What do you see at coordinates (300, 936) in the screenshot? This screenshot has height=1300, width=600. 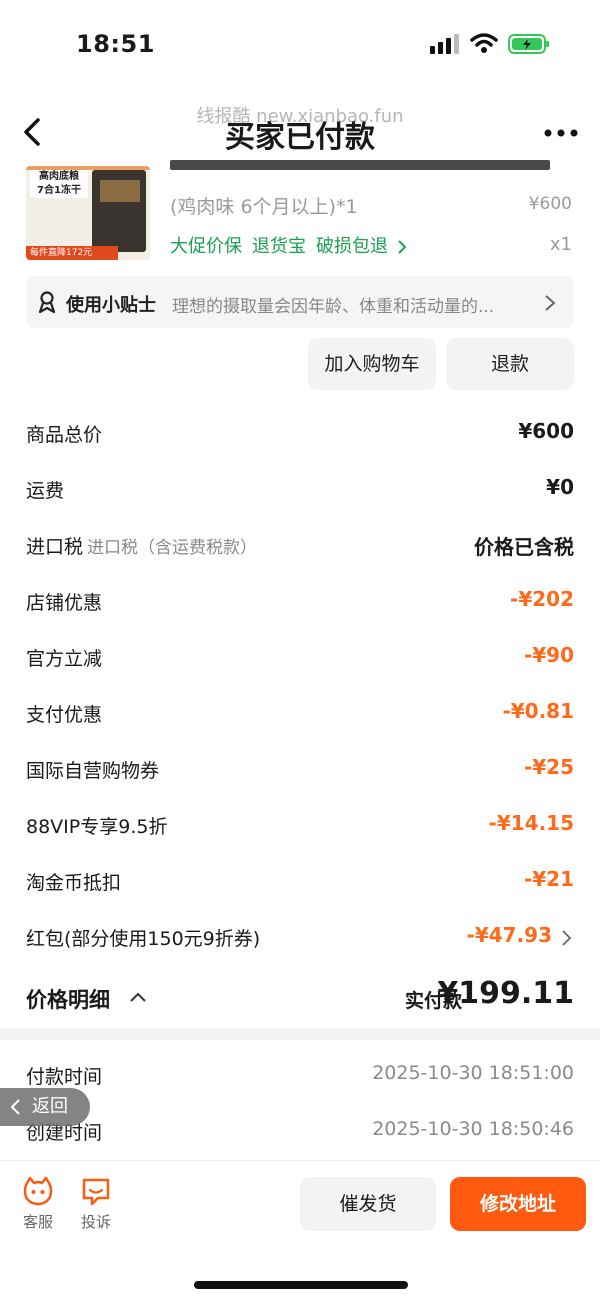 I see `red-packet-row: 红包(部分使用150元9折券) -¥47.93` at bounding box center [300, 936].